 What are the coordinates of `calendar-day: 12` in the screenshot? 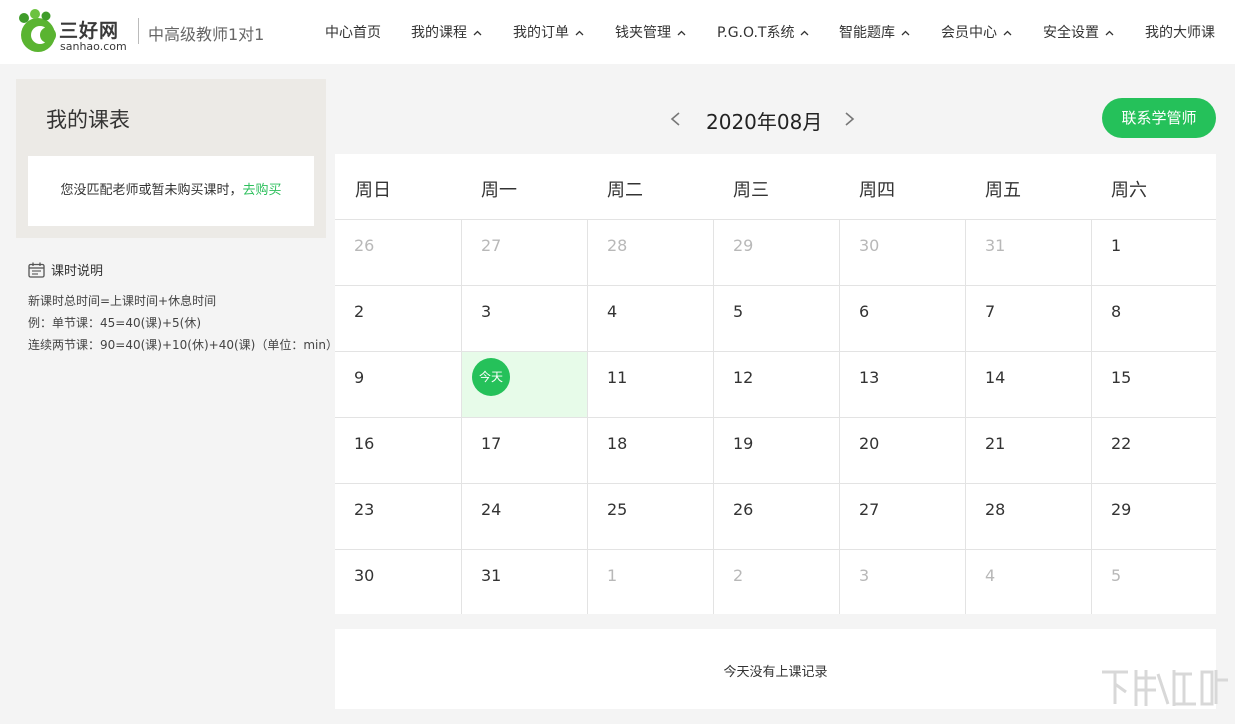 It's located at (776, 384).